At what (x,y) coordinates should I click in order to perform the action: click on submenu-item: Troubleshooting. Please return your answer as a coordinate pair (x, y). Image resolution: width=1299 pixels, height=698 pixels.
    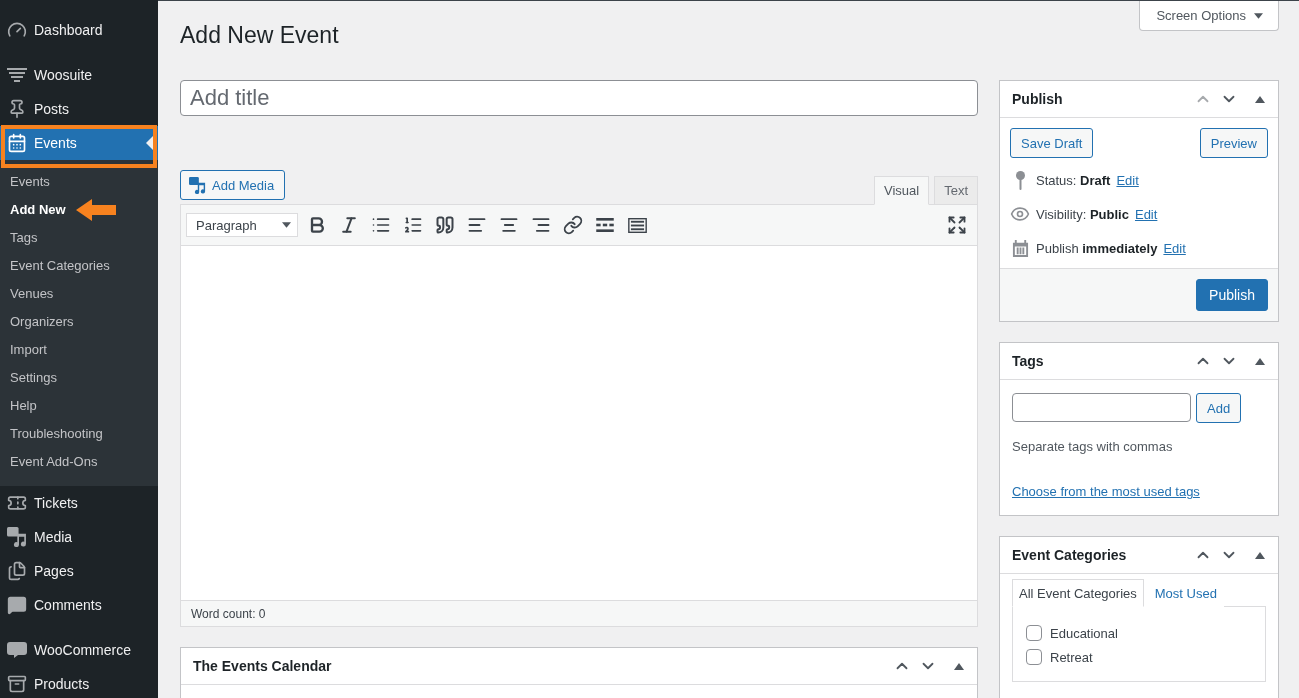
    Looking at the image, I should click on (51, 434).